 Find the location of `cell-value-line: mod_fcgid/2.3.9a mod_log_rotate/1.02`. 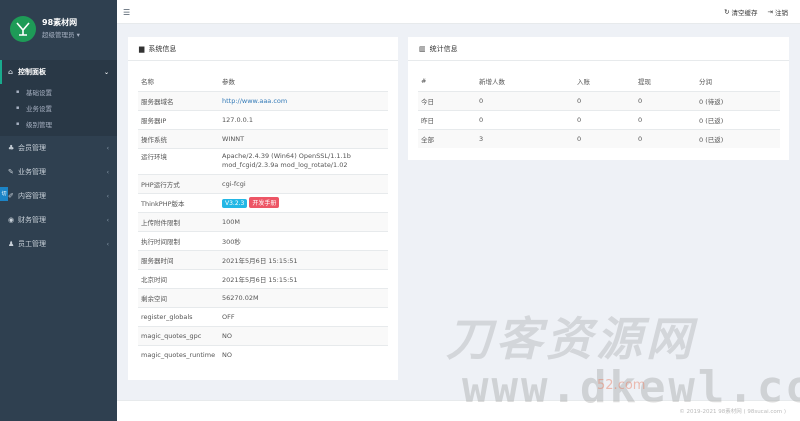

cell-value-line: mod_fcgid/2.3.9a mod_log_rotate/1.02 is located at coordinates (285, 165).